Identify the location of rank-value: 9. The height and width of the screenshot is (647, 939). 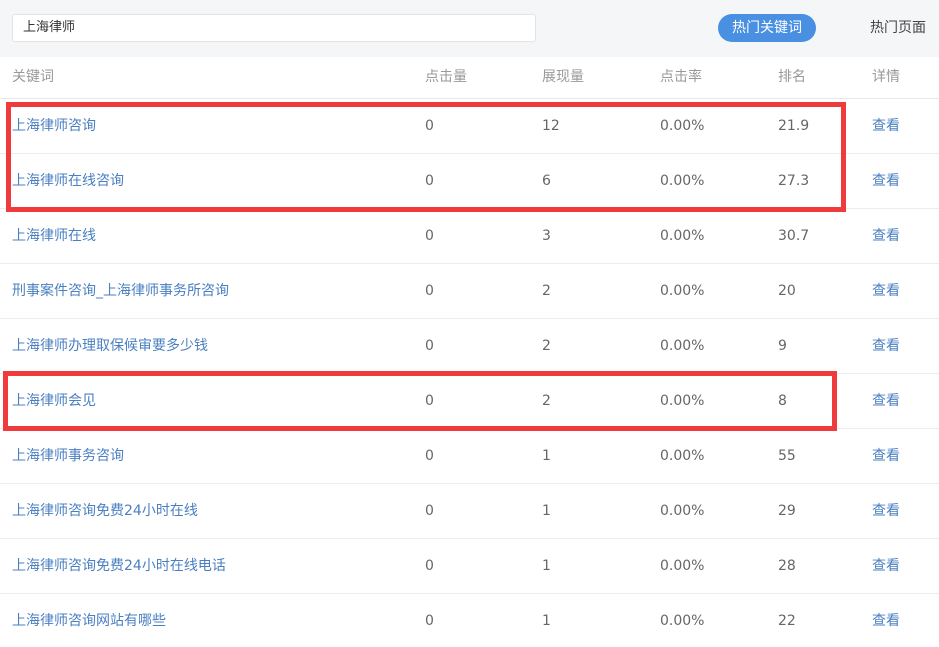
(782, 346).